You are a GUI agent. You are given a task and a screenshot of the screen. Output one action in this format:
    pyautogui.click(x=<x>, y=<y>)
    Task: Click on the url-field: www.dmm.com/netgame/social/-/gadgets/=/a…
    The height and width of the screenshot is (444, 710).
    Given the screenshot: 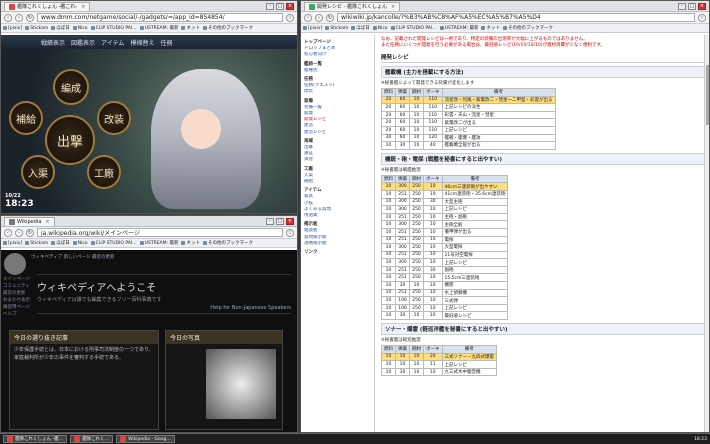 What is the action you would take?
    pyautogui.click(x=160, y=17)
    